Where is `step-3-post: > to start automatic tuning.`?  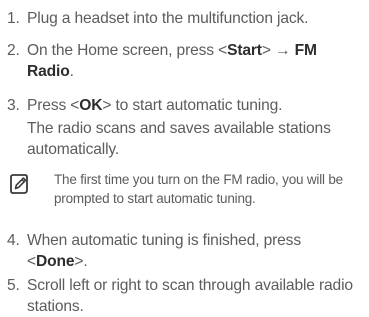
step-3-post: > to start automatic tuning. is located at coordinates (192, 105).